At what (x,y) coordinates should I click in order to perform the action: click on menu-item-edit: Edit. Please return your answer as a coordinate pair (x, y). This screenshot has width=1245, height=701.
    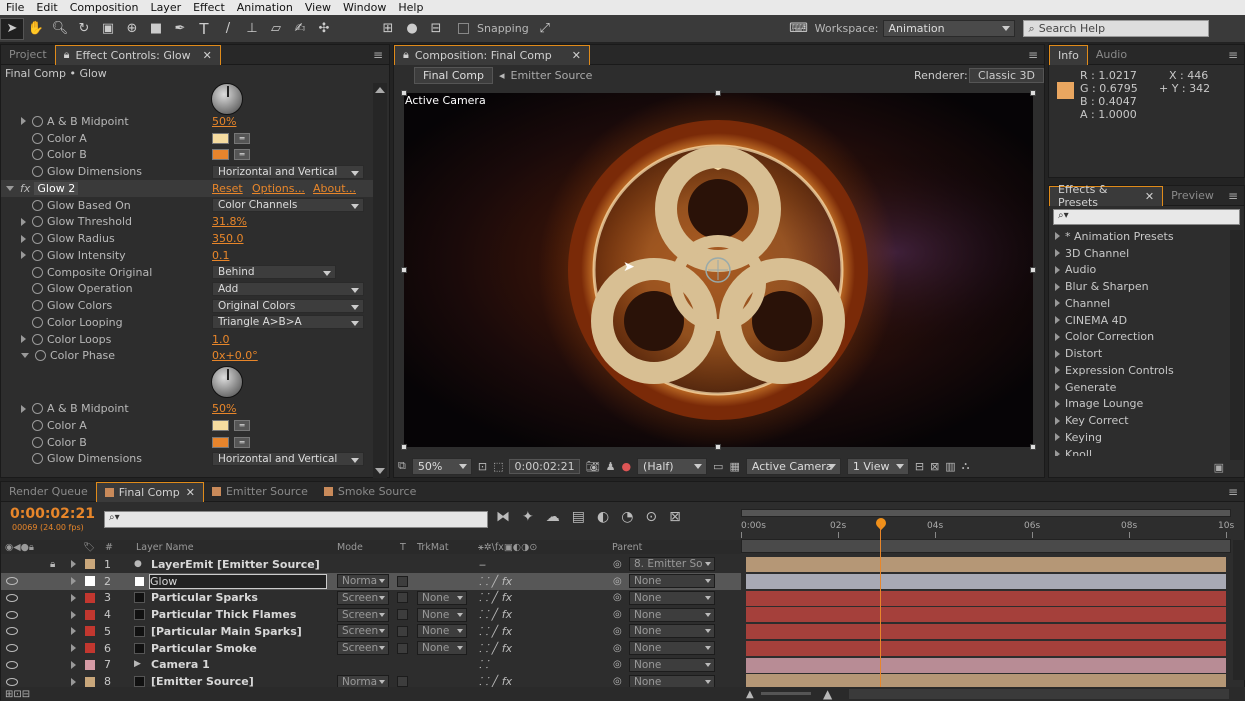
    Looking at the image, I should click on (46, 7).